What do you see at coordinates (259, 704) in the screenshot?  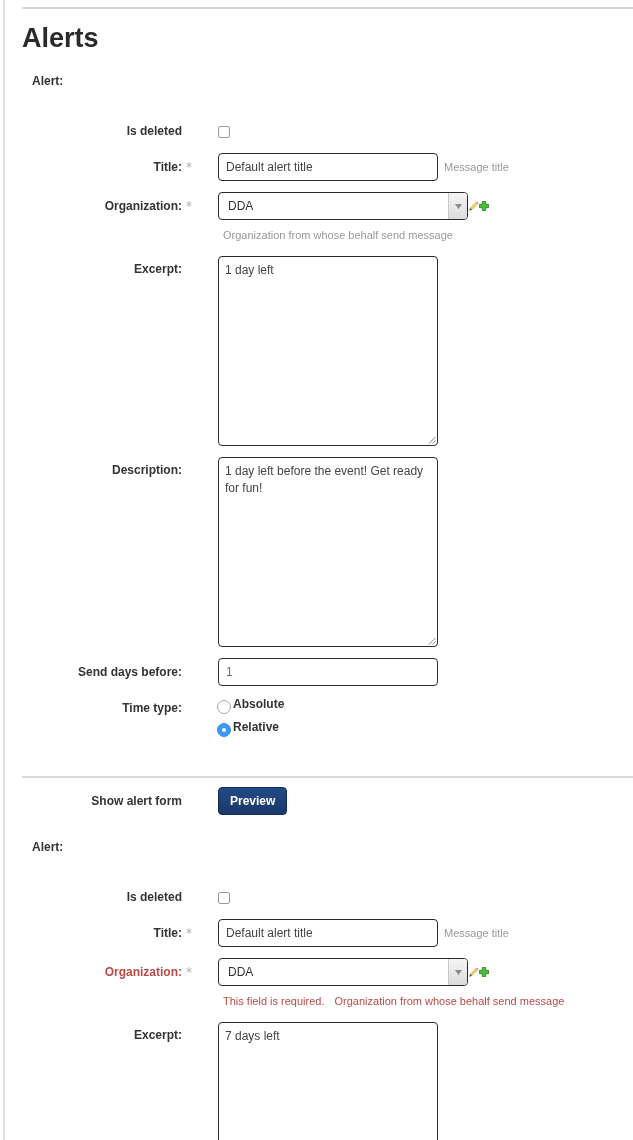 I see `radio-label: Absolute` at bounding box center [259, 704].